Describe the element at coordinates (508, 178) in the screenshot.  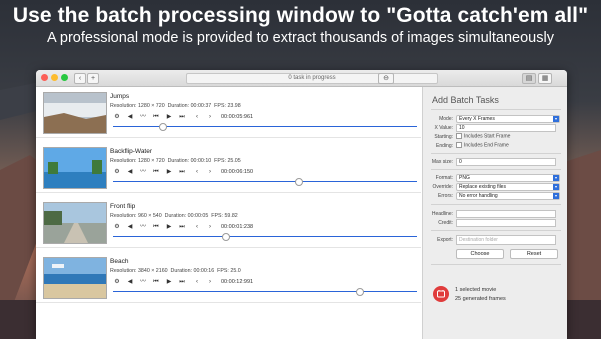
I see `format-select: PNG ▾` at that location.